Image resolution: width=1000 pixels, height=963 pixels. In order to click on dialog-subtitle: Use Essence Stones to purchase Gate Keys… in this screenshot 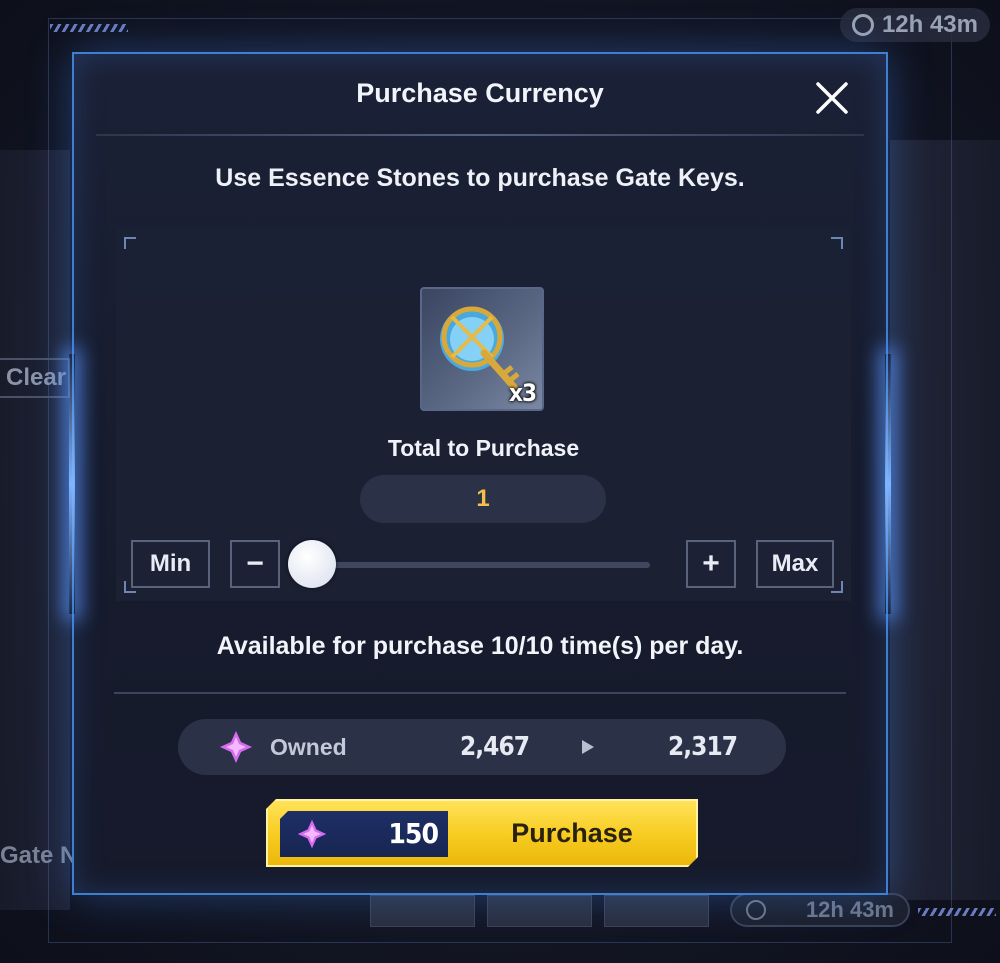, I will do `click(480, 178)`.